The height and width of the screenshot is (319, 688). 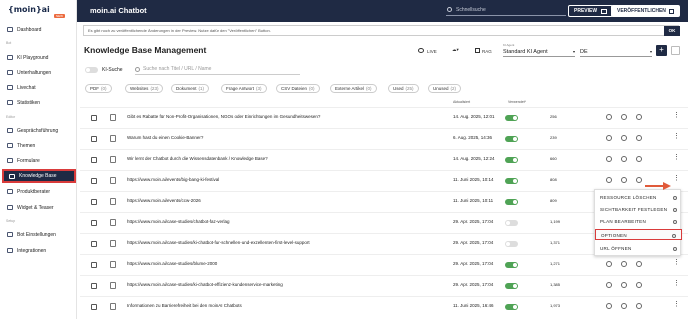 I want to click on filter-chip-externe-artikel: Externe Artikel (0), so click(x=353, y=88).